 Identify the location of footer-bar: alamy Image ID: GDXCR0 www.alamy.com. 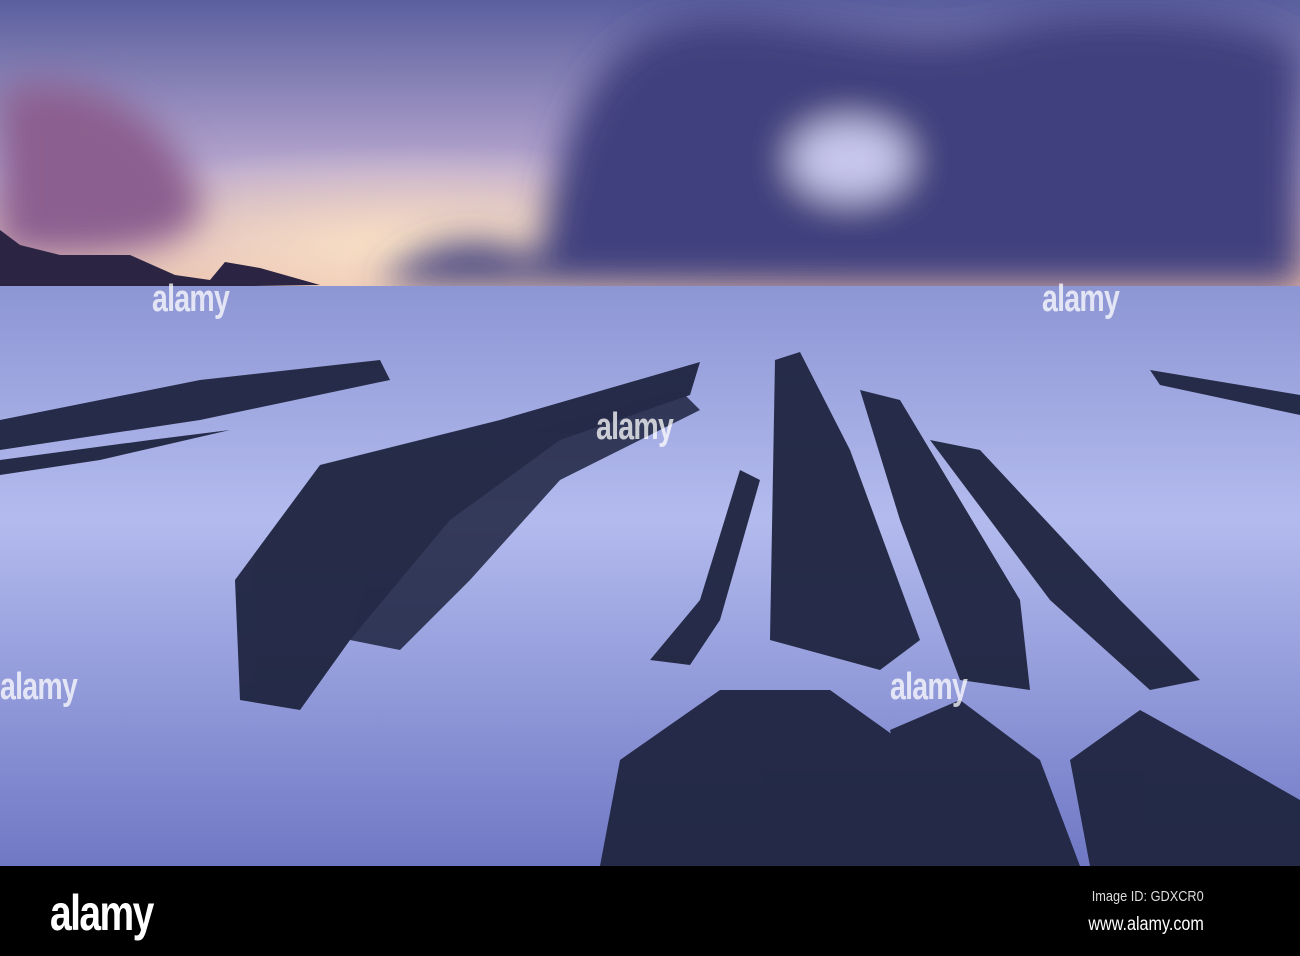
(650, 911).